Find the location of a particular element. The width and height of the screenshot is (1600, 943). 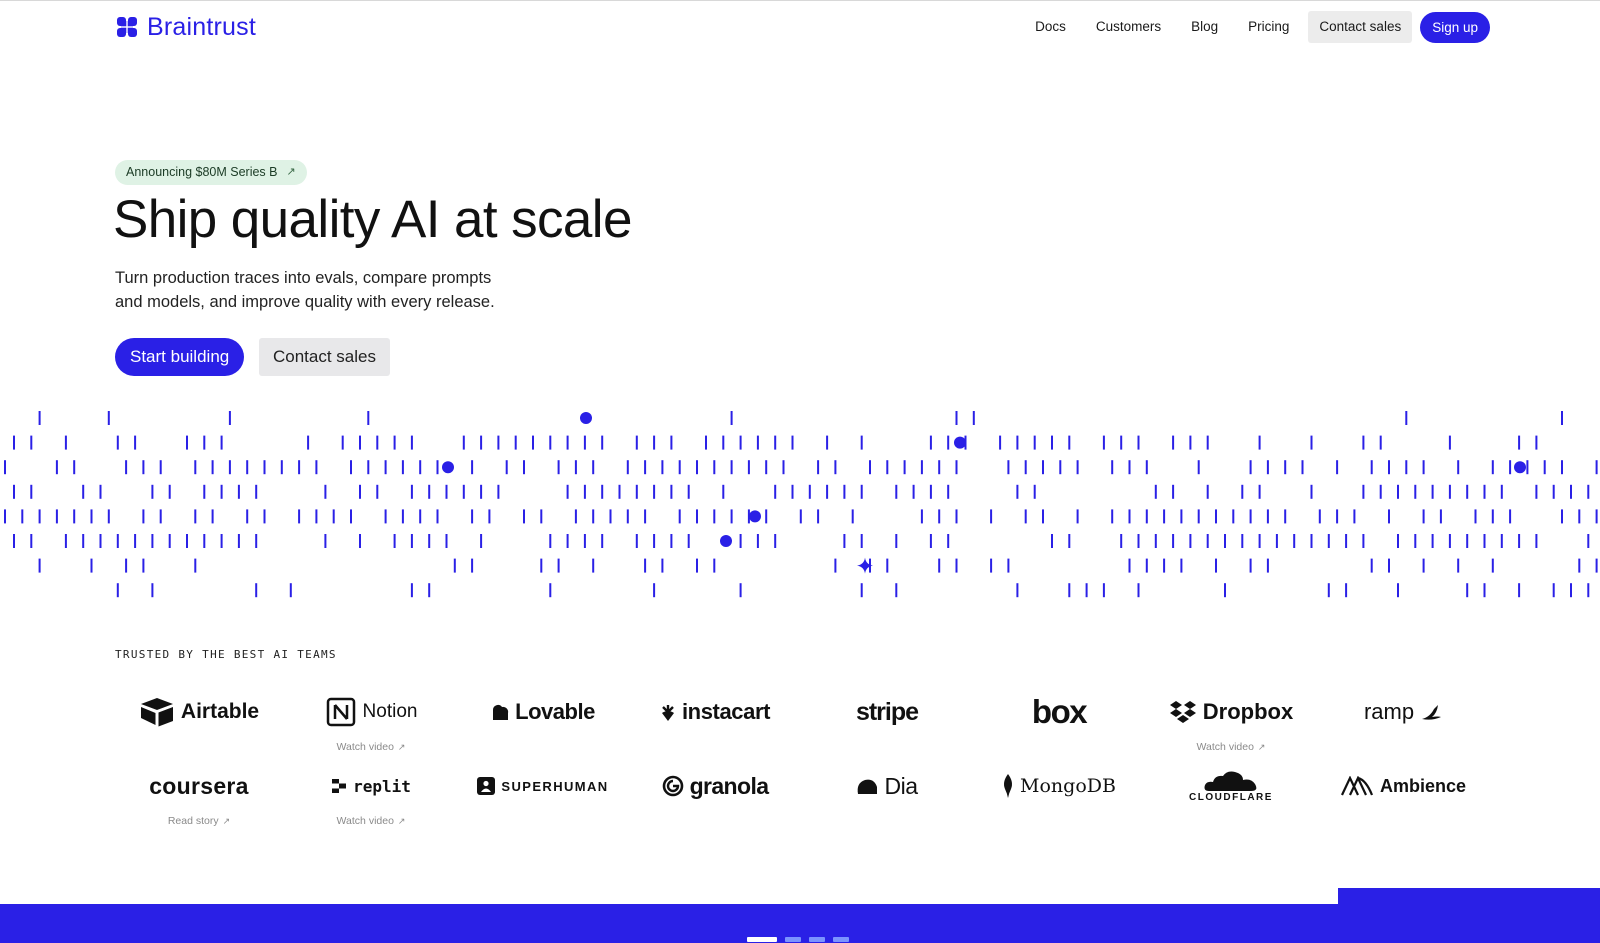

logo-airtable: Airtable is located at coordinates (199, 730).